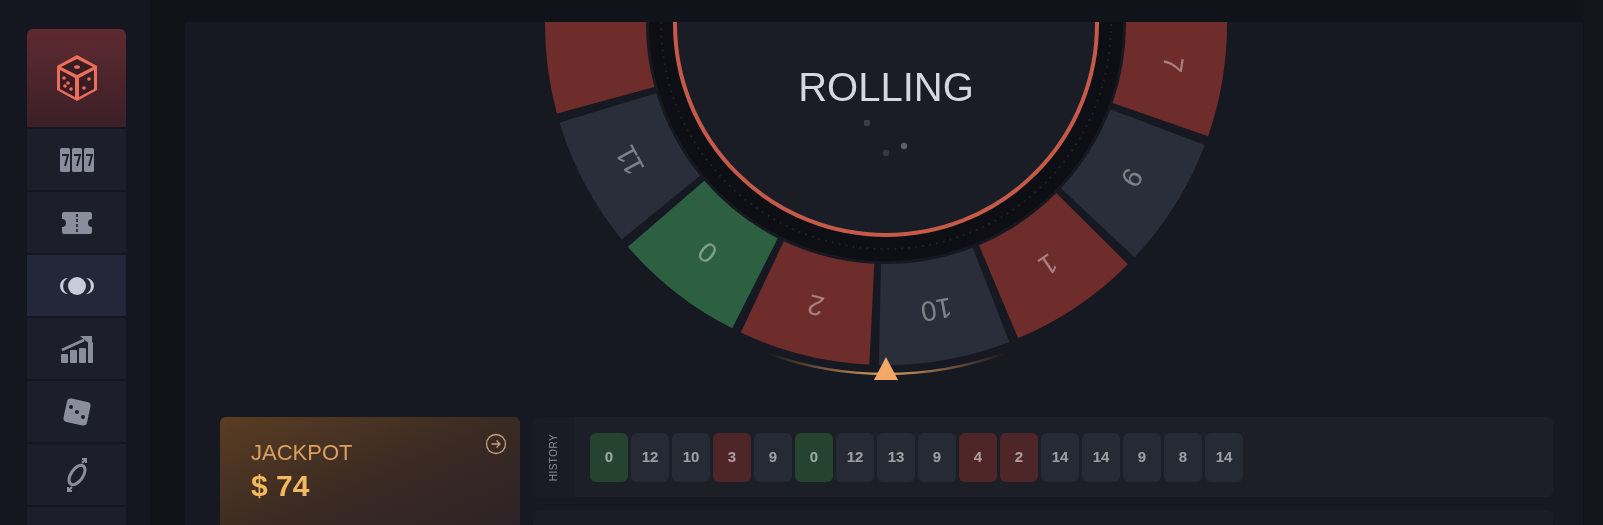  I want to click on history-label: HISTORY, so click(554, 457).